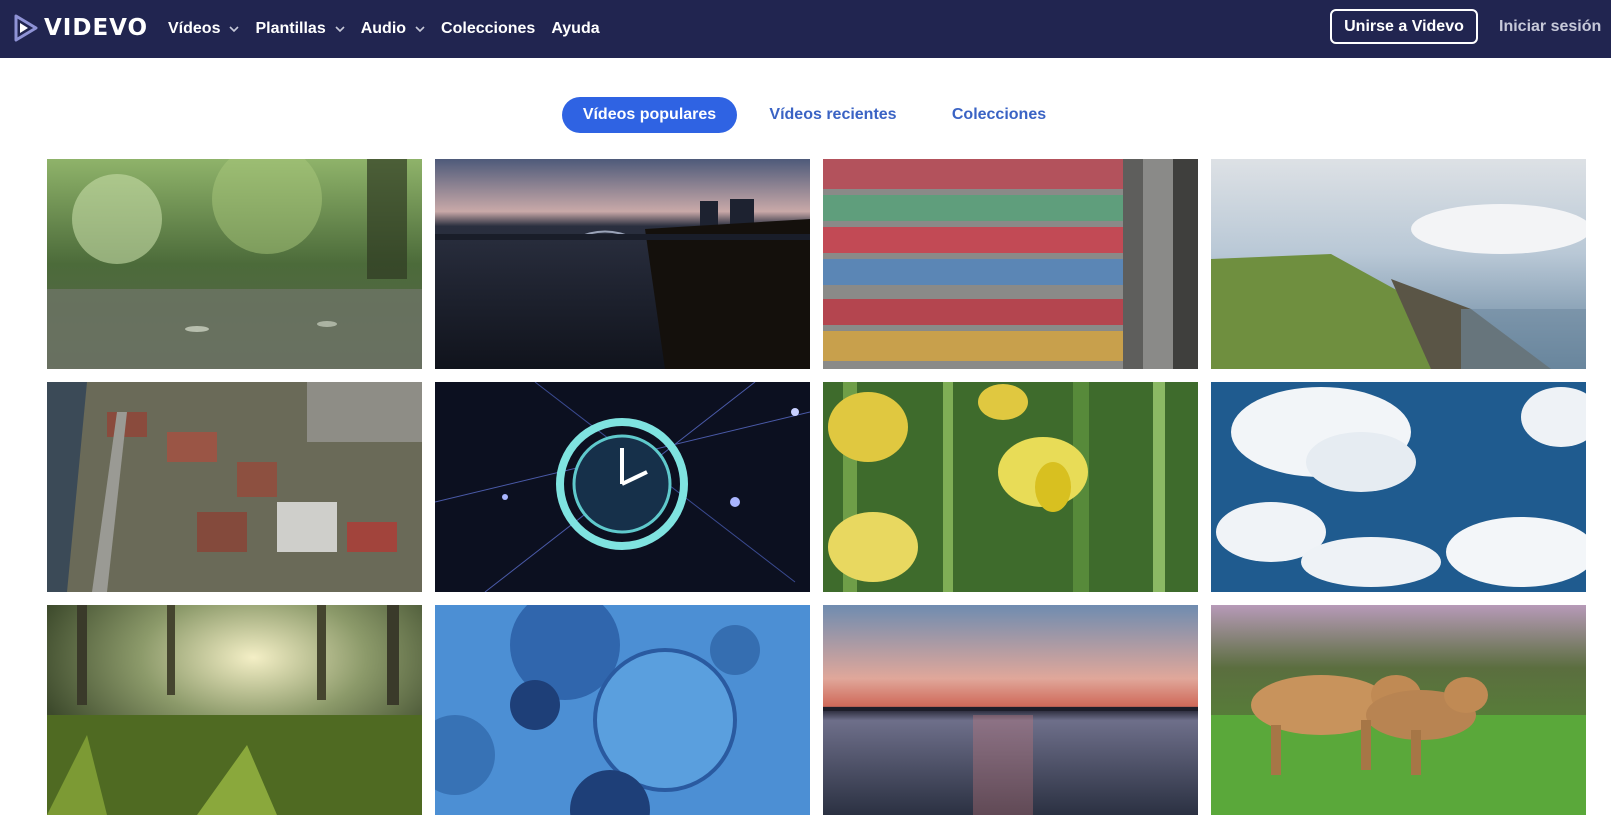 Image resolution: width=1611 pixels, height=820 pixels. I want to click on glowing-clock-image, so click(622, 487).